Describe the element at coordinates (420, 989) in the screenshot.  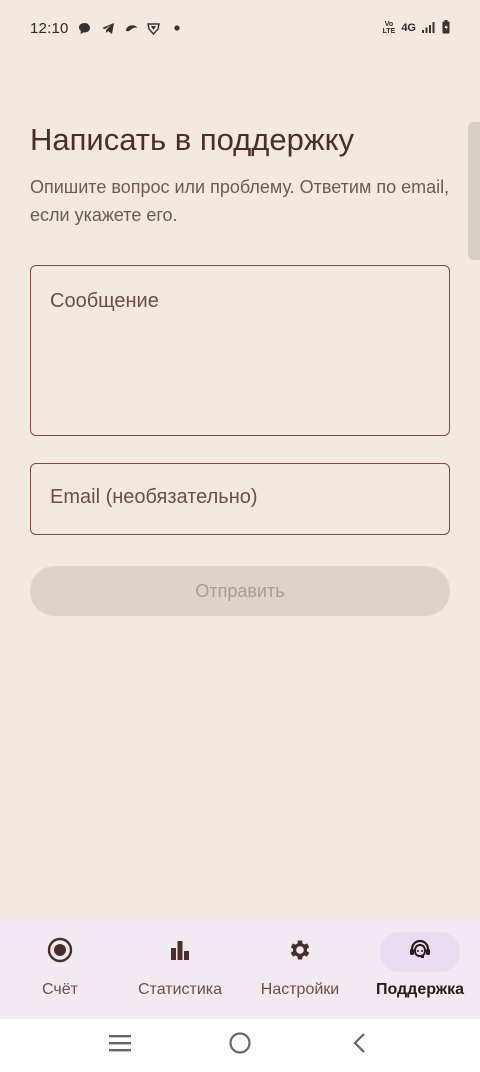
I see `nav-label-support: Поддержка` at that location.